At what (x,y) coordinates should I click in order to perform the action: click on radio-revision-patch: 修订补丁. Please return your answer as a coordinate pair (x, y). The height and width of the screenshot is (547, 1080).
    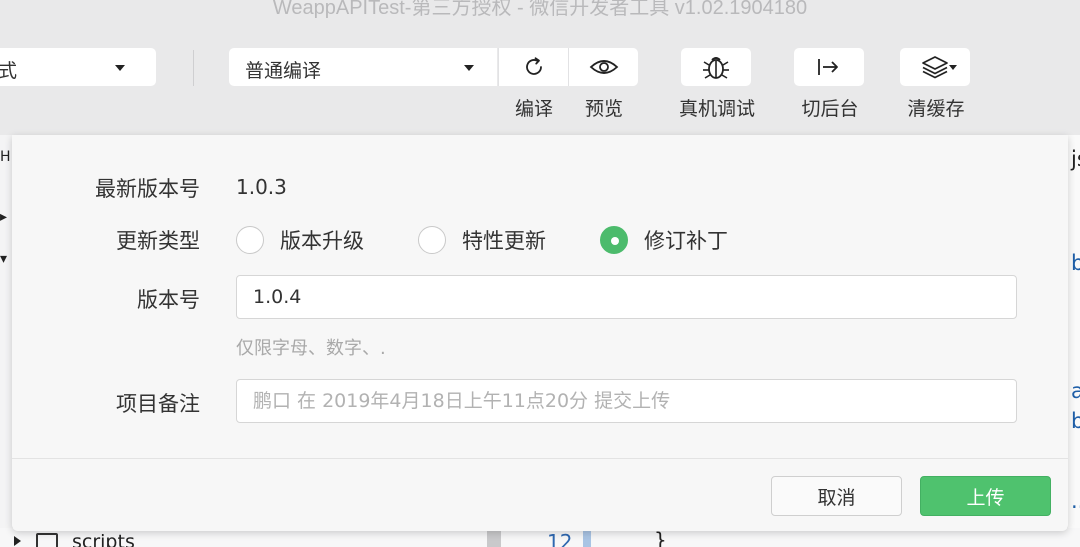
    Looking at the image, I should click on (664, 240).